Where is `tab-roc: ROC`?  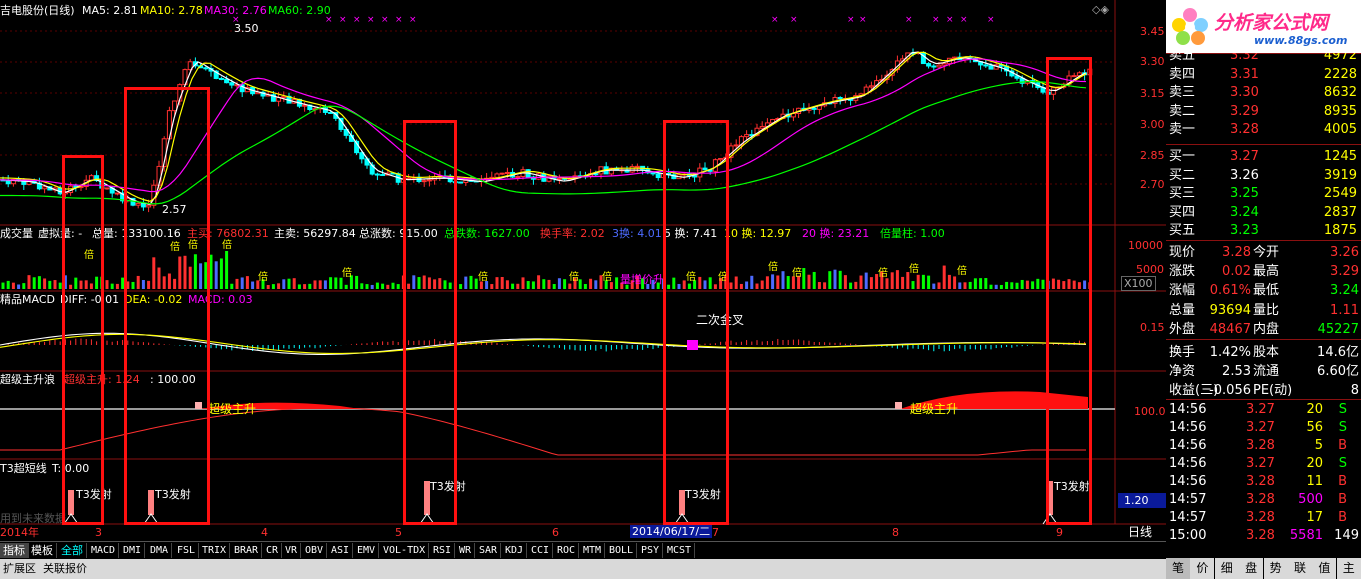 tab-roc: ROC is located at coordinates (567, 550).